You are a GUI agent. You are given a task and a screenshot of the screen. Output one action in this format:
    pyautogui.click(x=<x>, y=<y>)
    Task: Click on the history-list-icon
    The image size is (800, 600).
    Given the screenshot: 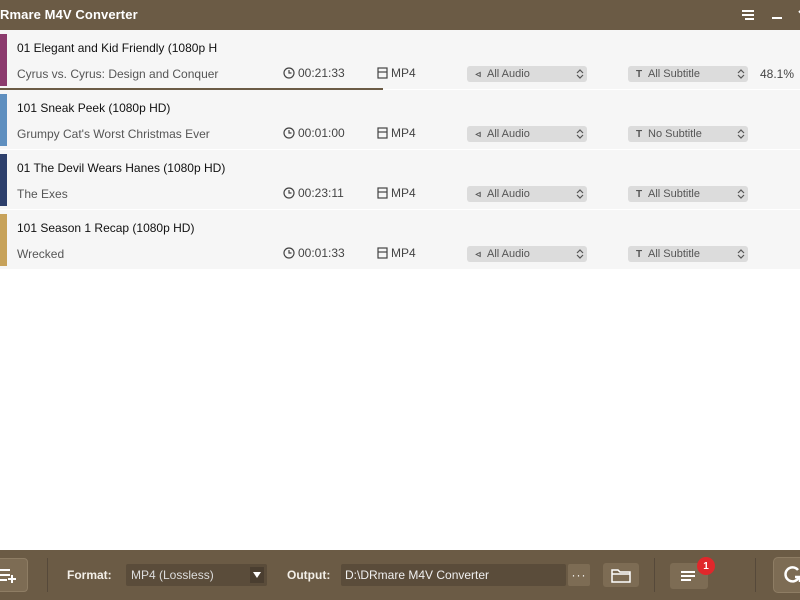 What is the action you would take?
    pyautogui.click(x=688, y=576)
    